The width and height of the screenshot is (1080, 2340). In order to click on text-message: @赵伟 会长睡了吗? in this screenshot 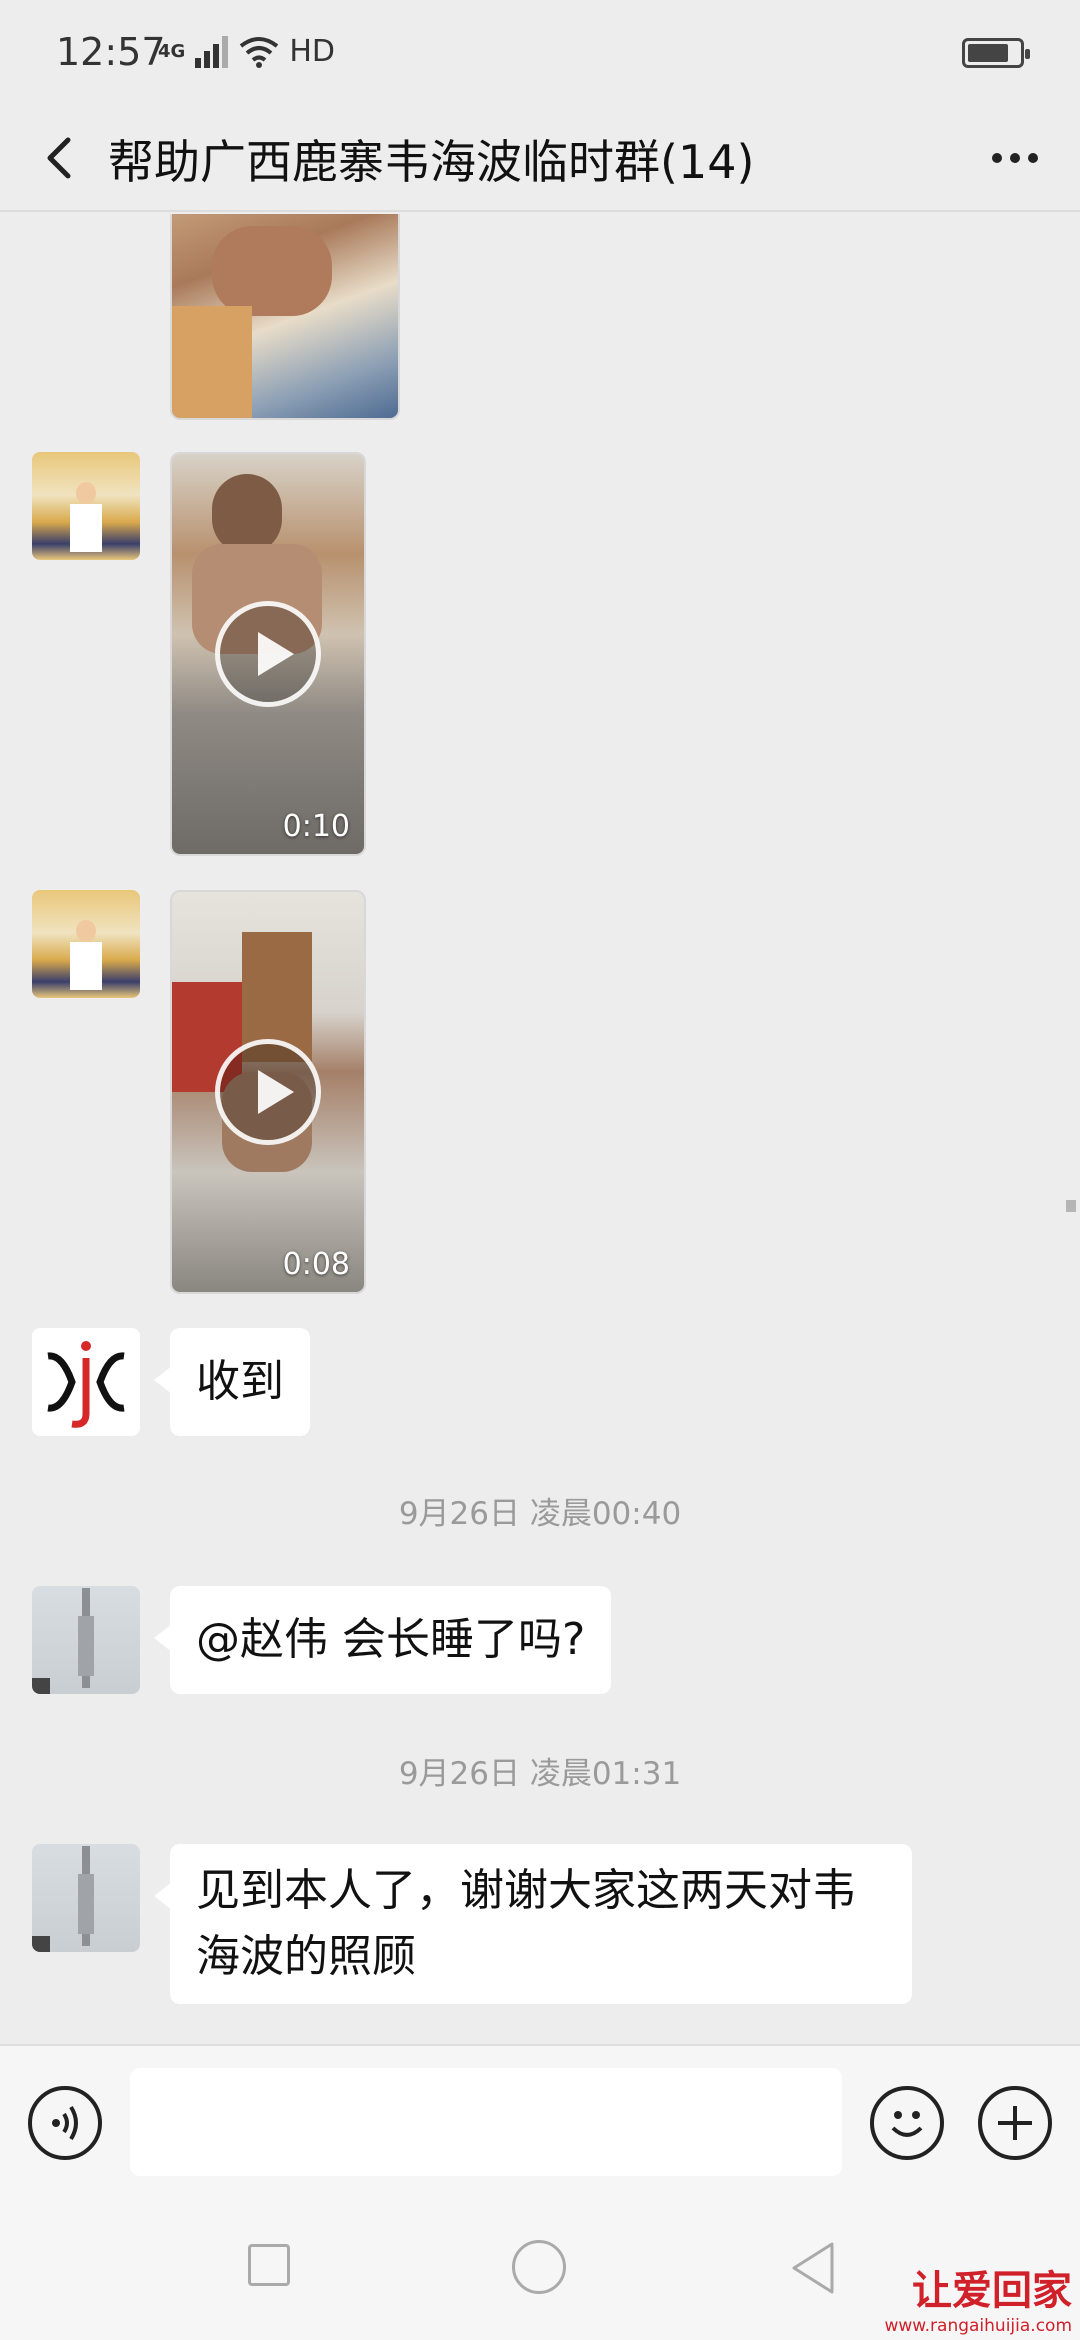, I will do `click(382, 1640)`.